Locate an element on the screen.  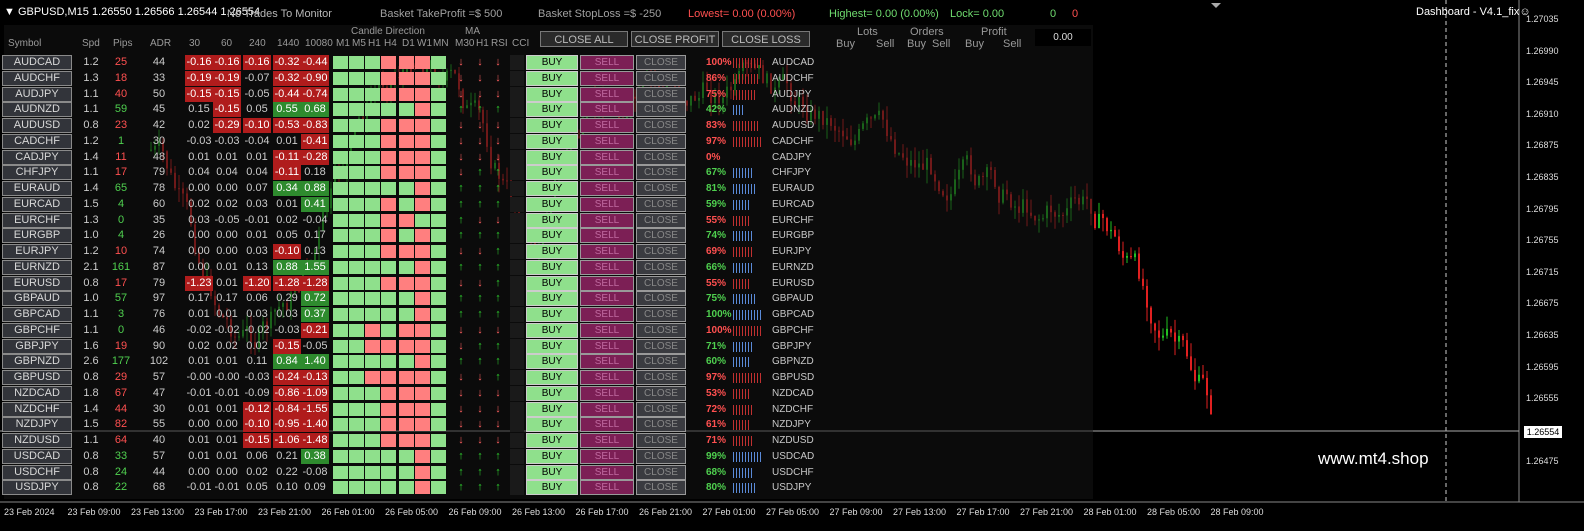
close-button-gbpcad: CLOSE is located at coordinates (661, 314).